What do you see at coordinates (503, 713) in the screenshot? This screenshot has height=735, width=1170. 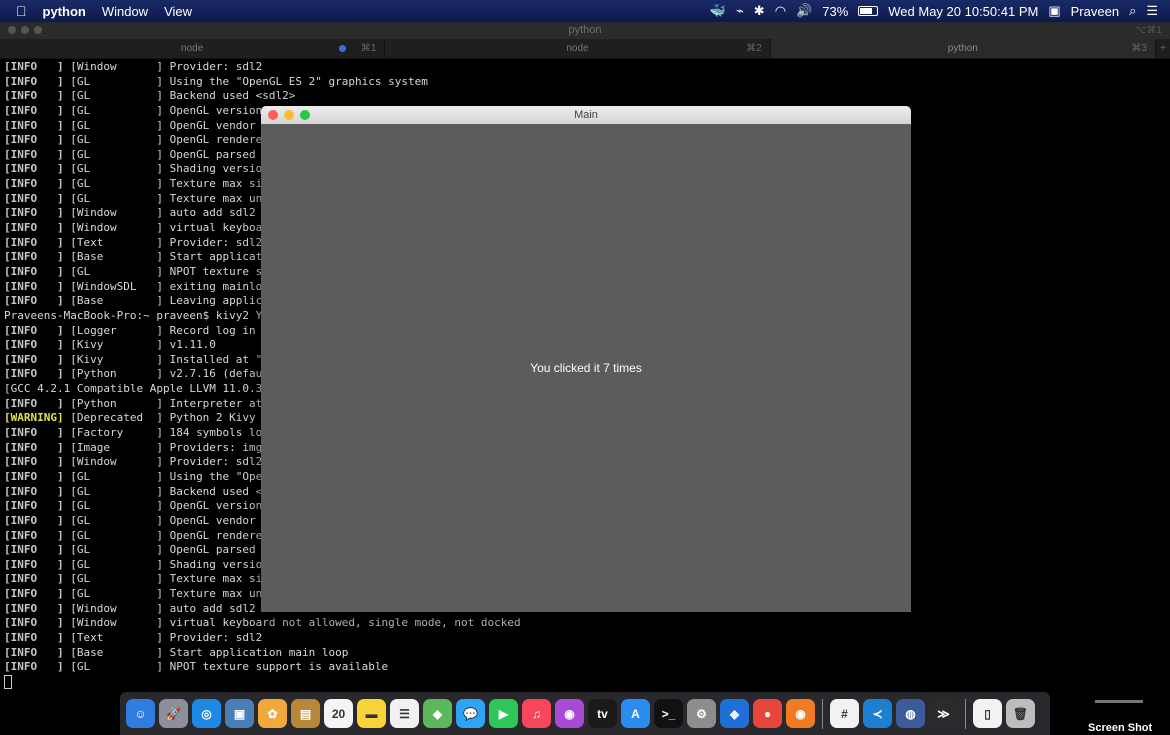 I see `facetime-icon: ▶` at bounding box center [503, 713].